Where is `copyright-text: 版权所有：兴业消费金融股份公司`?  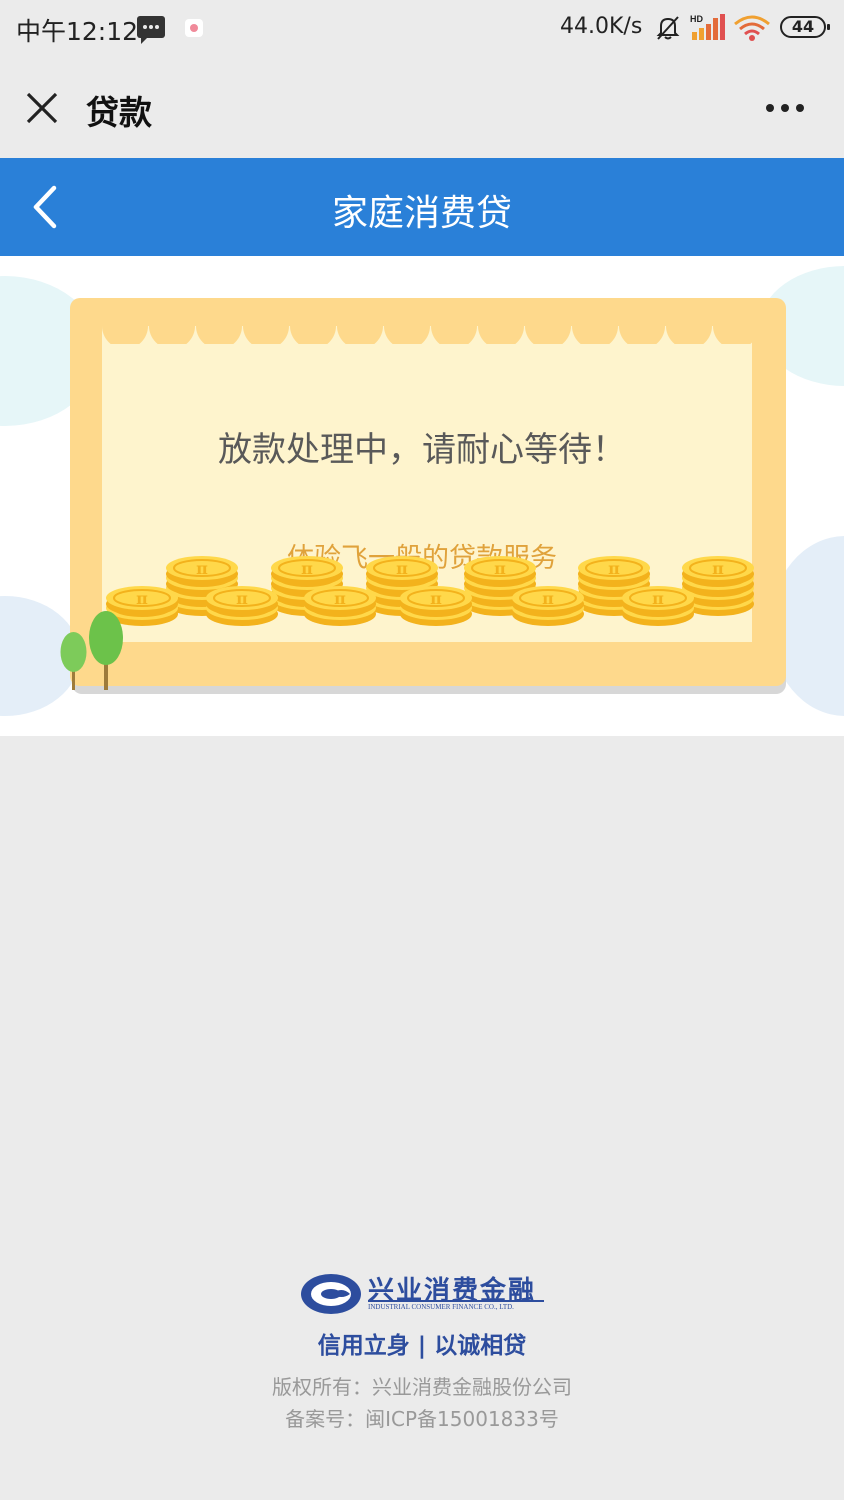 copyright-text: 版权所有：兴业消费金融股份公司 is located at coordinates (422, 1387).